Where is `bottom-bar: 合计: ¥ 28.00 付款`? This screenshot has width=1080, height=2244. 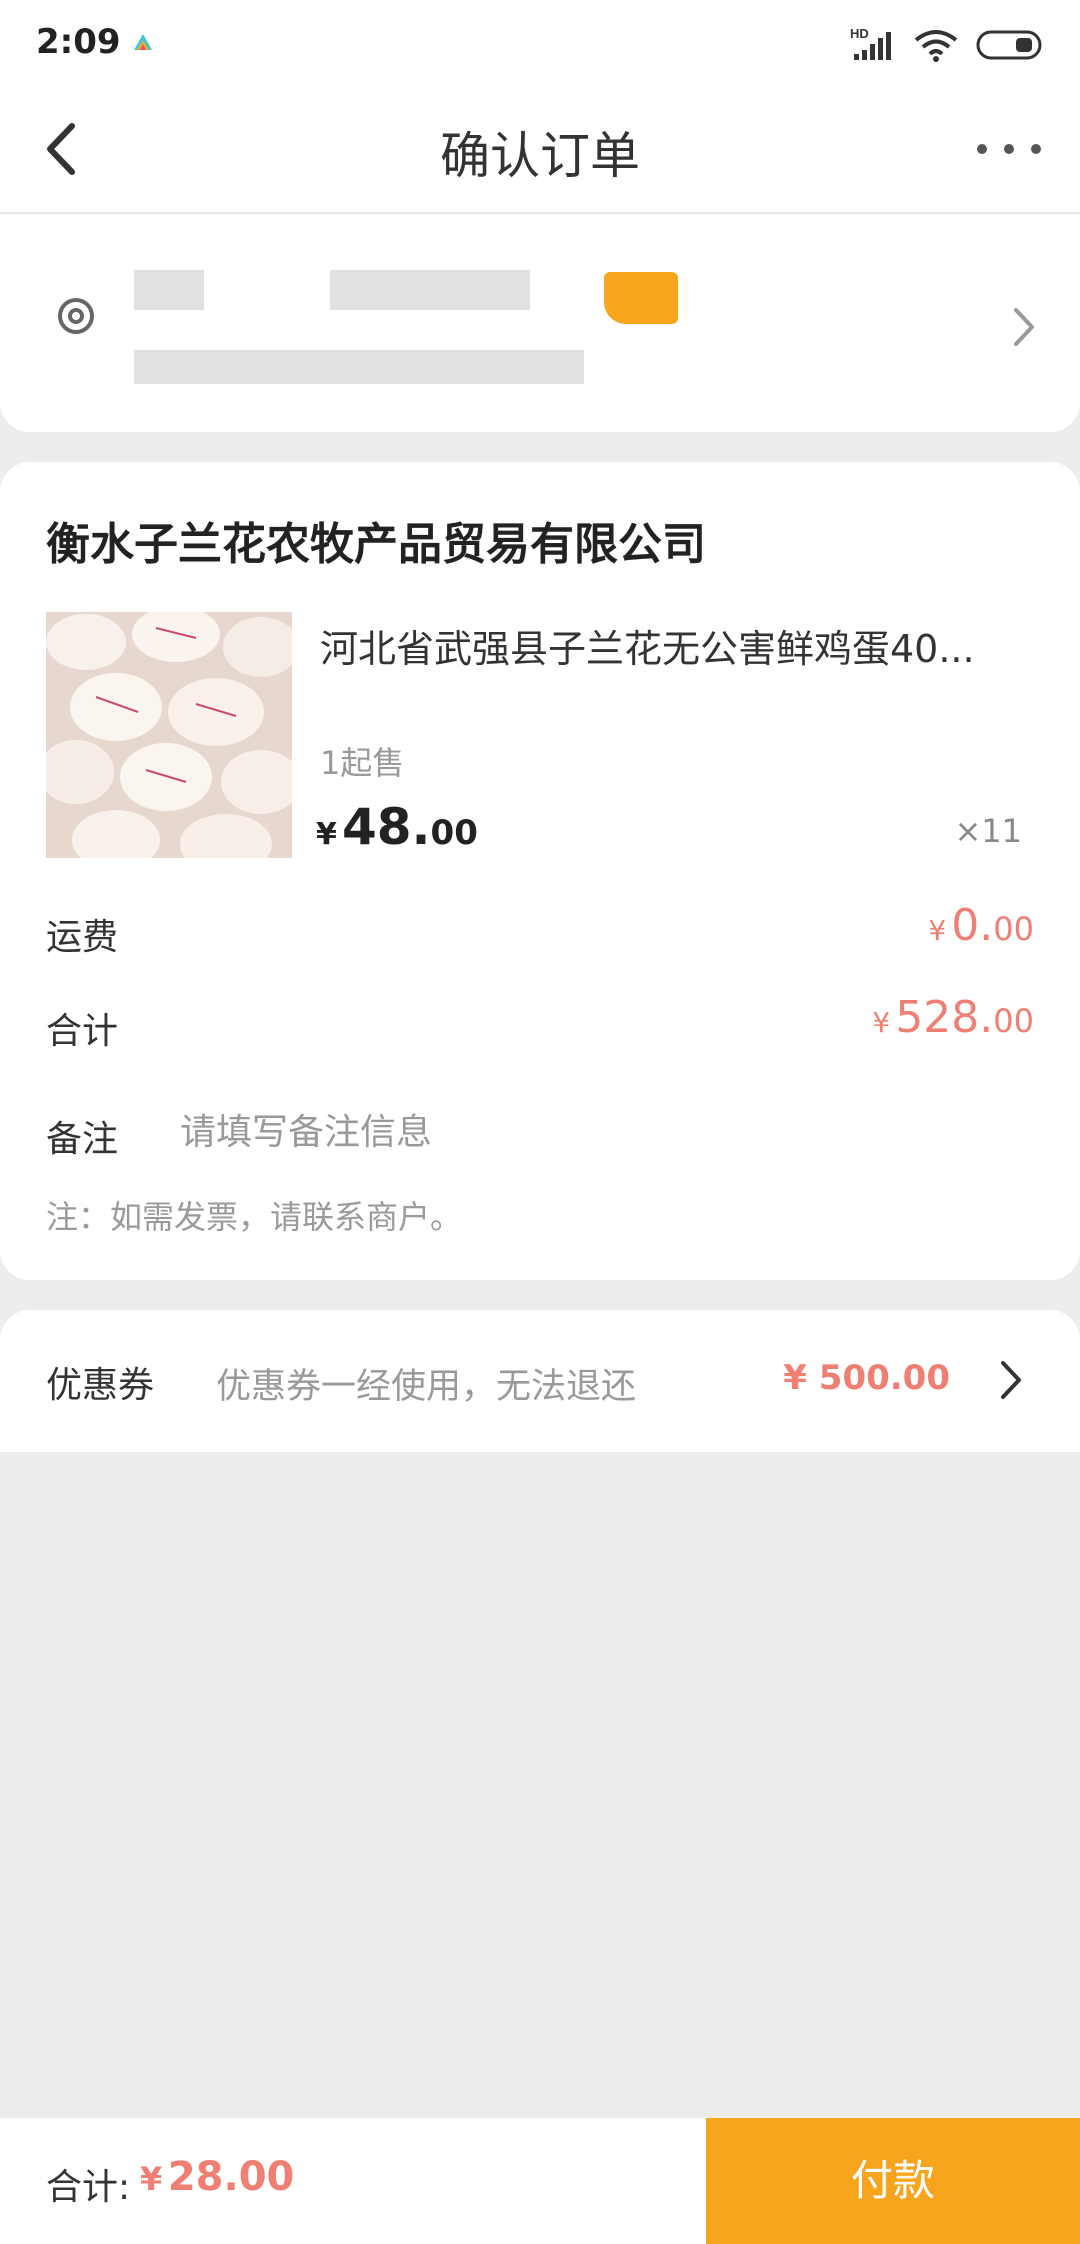
bottom-bar: 合计: ¥ 28.00 付款 is located at coordinates (540, 2181).